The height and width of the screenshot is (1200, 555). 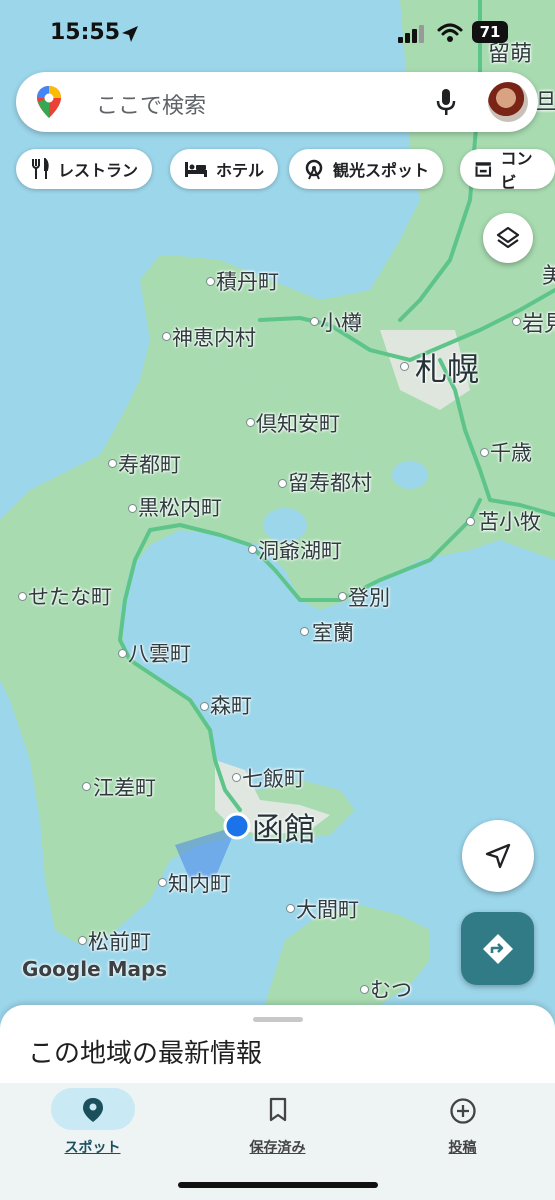 What do you see at coordinates (341, 322) in the screenshot?
I see `place-otaru: 小樽` at bounding box center [341, 322].